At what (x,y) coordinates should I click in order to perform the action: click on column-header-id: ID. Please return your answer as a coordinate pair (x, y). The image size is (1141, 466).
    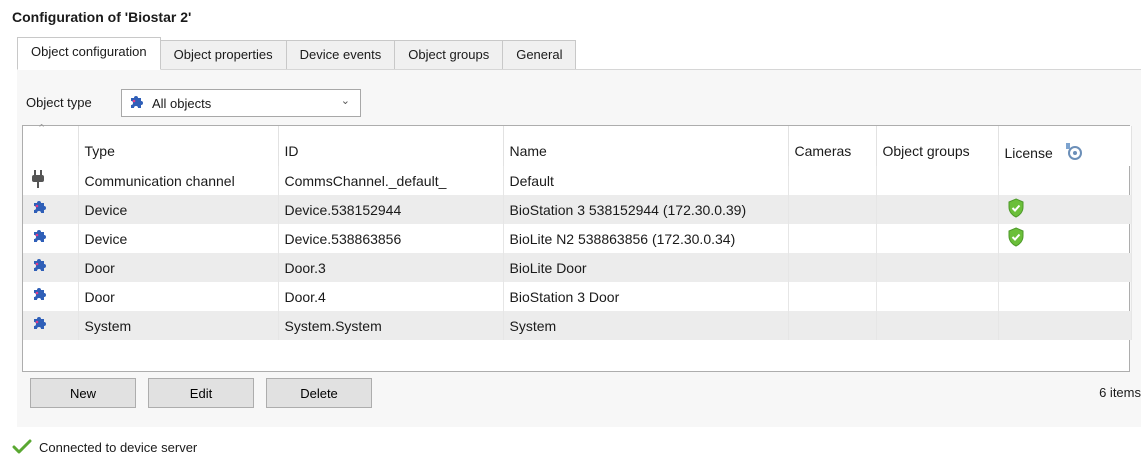
    Looking at the image, I should click on (391, 146).